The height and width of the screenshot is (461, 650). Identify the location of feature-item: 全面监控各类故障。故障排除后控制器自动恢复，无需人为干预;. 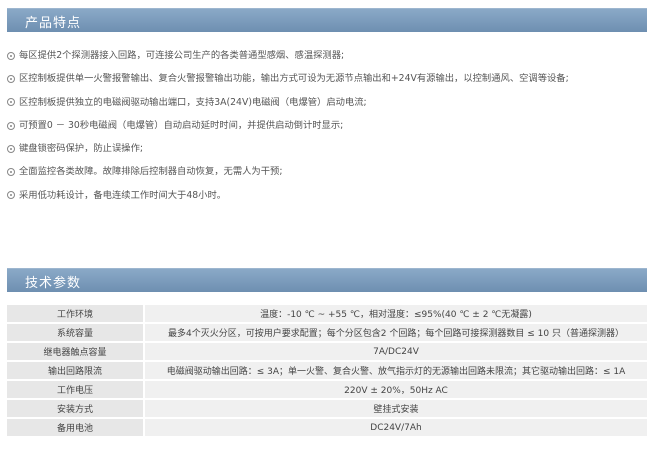
(327, 171).